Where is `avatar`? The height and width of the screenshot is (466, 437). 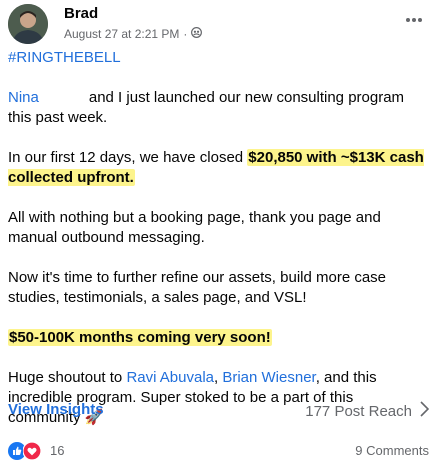 avatar is located at coordinates (28, 24).